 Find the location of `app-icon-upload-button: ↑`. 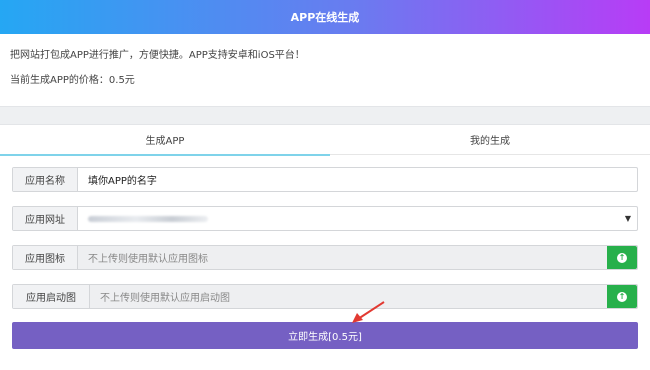

app-icon-upload-button: ↑ is located at coordinates (622, 257).